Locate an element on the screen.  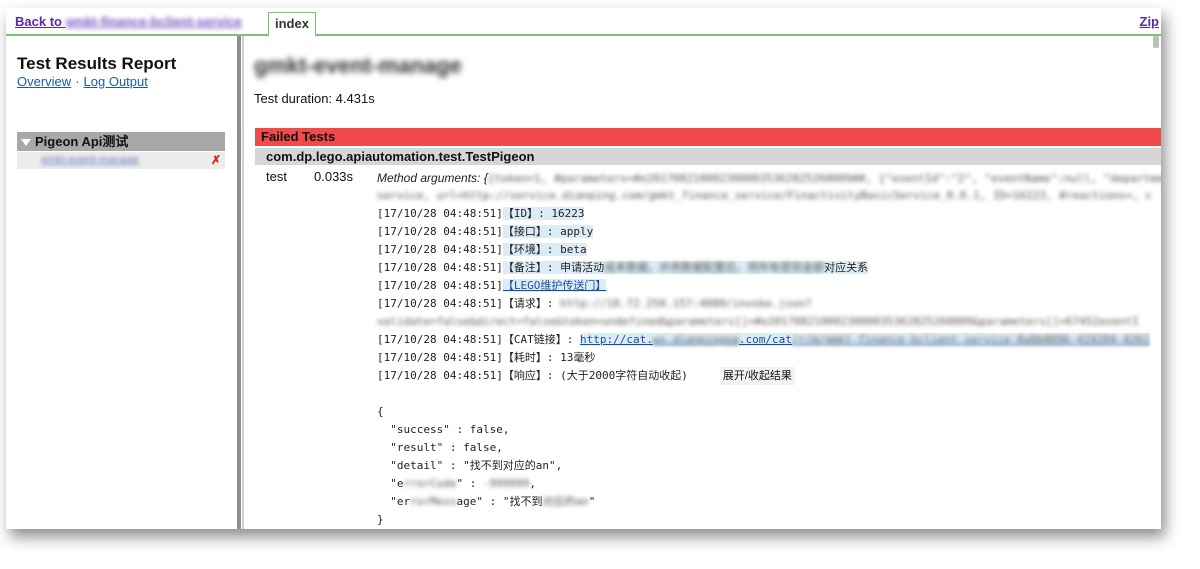
json-err-code-b: " : is located at coordinates (469, 483).